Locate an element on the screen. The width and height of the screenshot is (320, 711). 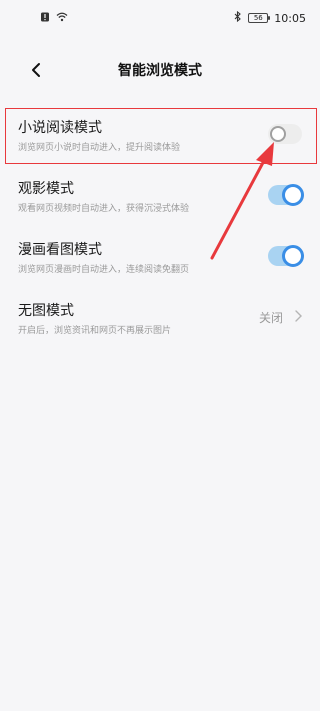
battery-level: 56 is located at coordinates (258, 18).